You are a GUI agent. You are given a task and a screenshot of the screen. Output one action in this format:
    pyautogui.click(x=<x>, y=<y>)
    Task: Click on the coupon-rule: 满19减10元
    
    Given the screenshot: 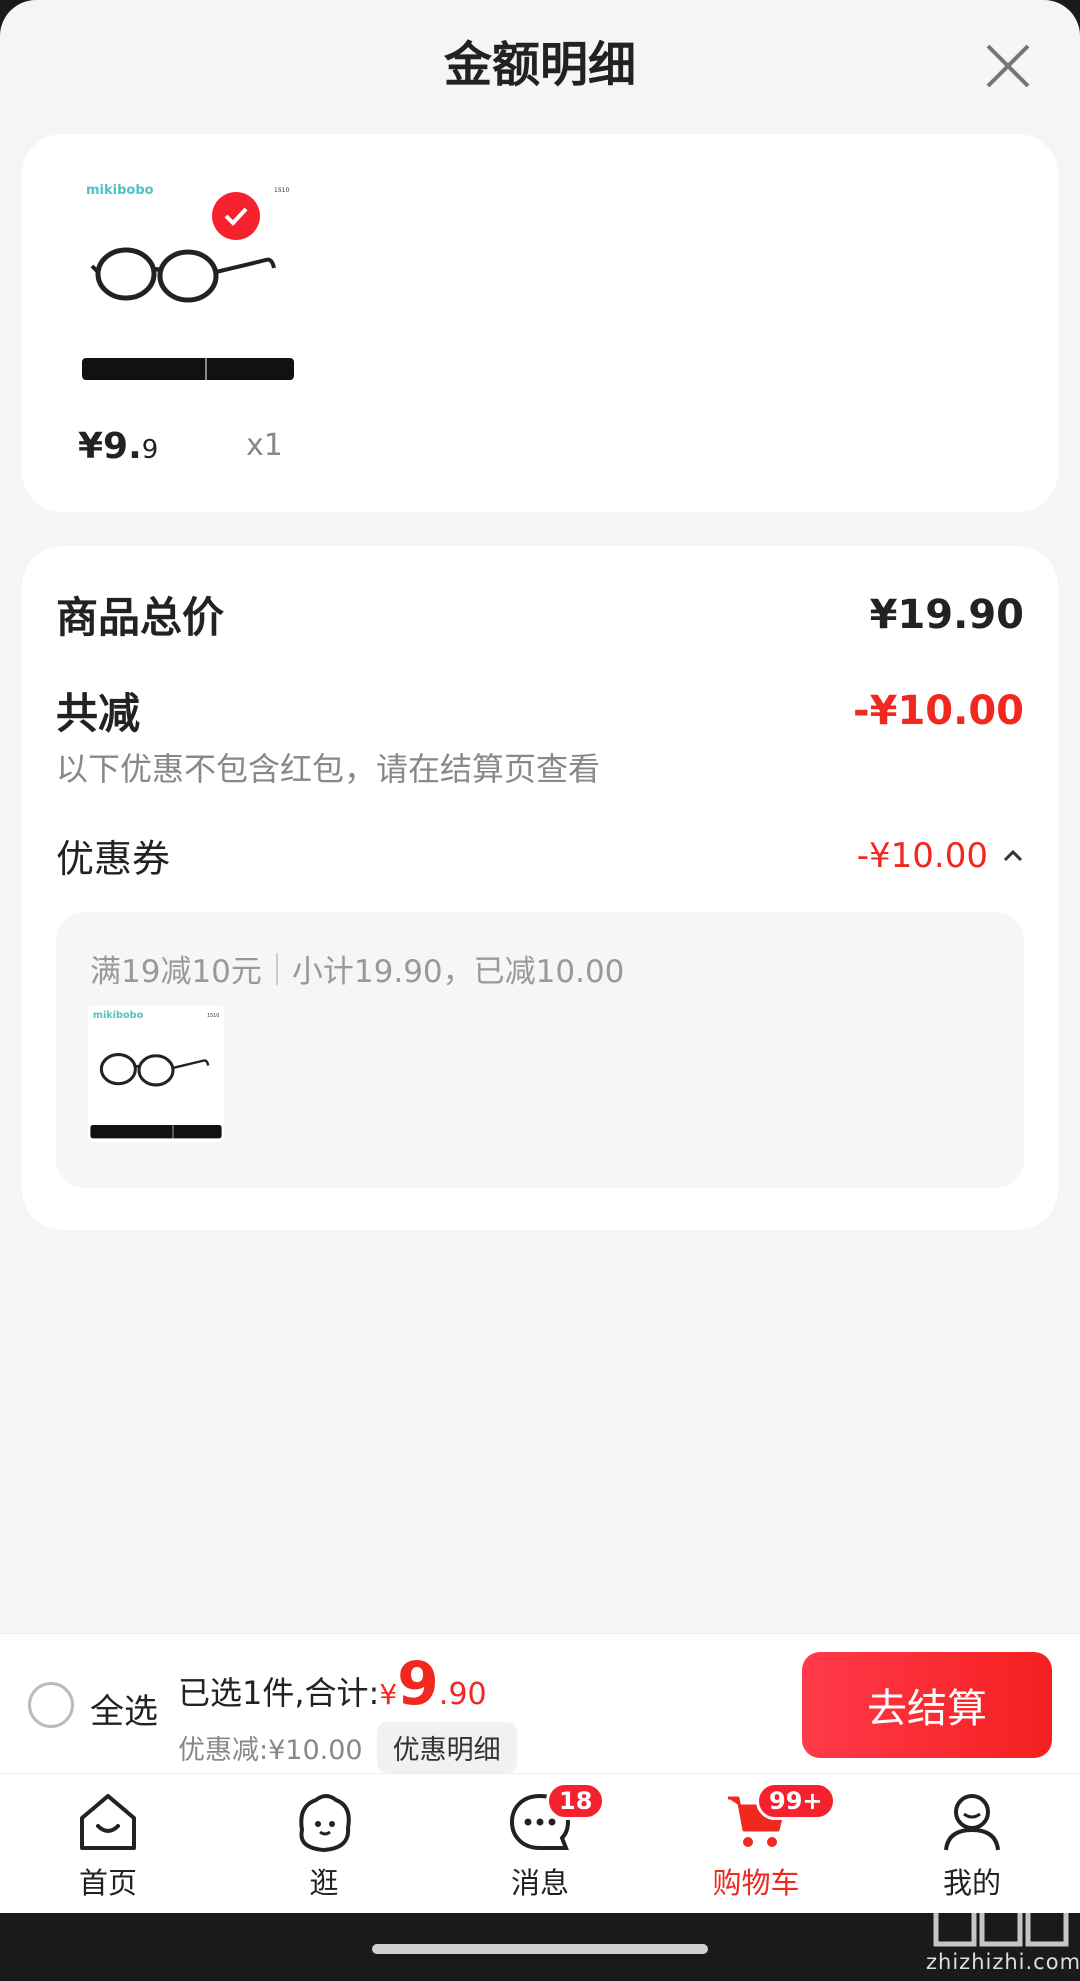 What is the action you would take?
    pyautogui.click(x=176, y=972)
    